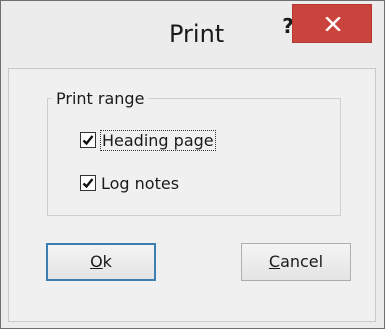 Image resolution: width=385 pixels, height=329 pixels. I want to click on log-notes-label: Log notes, so click(140, 183).